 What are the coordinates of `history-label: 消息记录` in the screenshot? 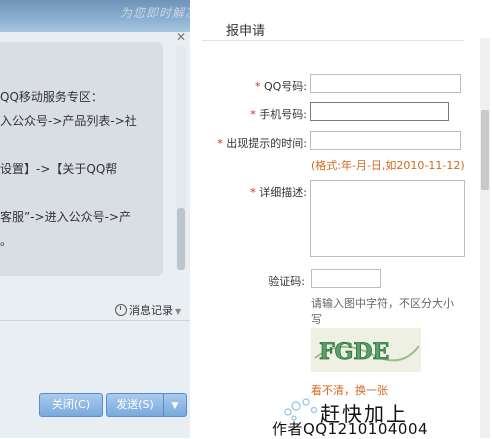 It's located at (151, 310).